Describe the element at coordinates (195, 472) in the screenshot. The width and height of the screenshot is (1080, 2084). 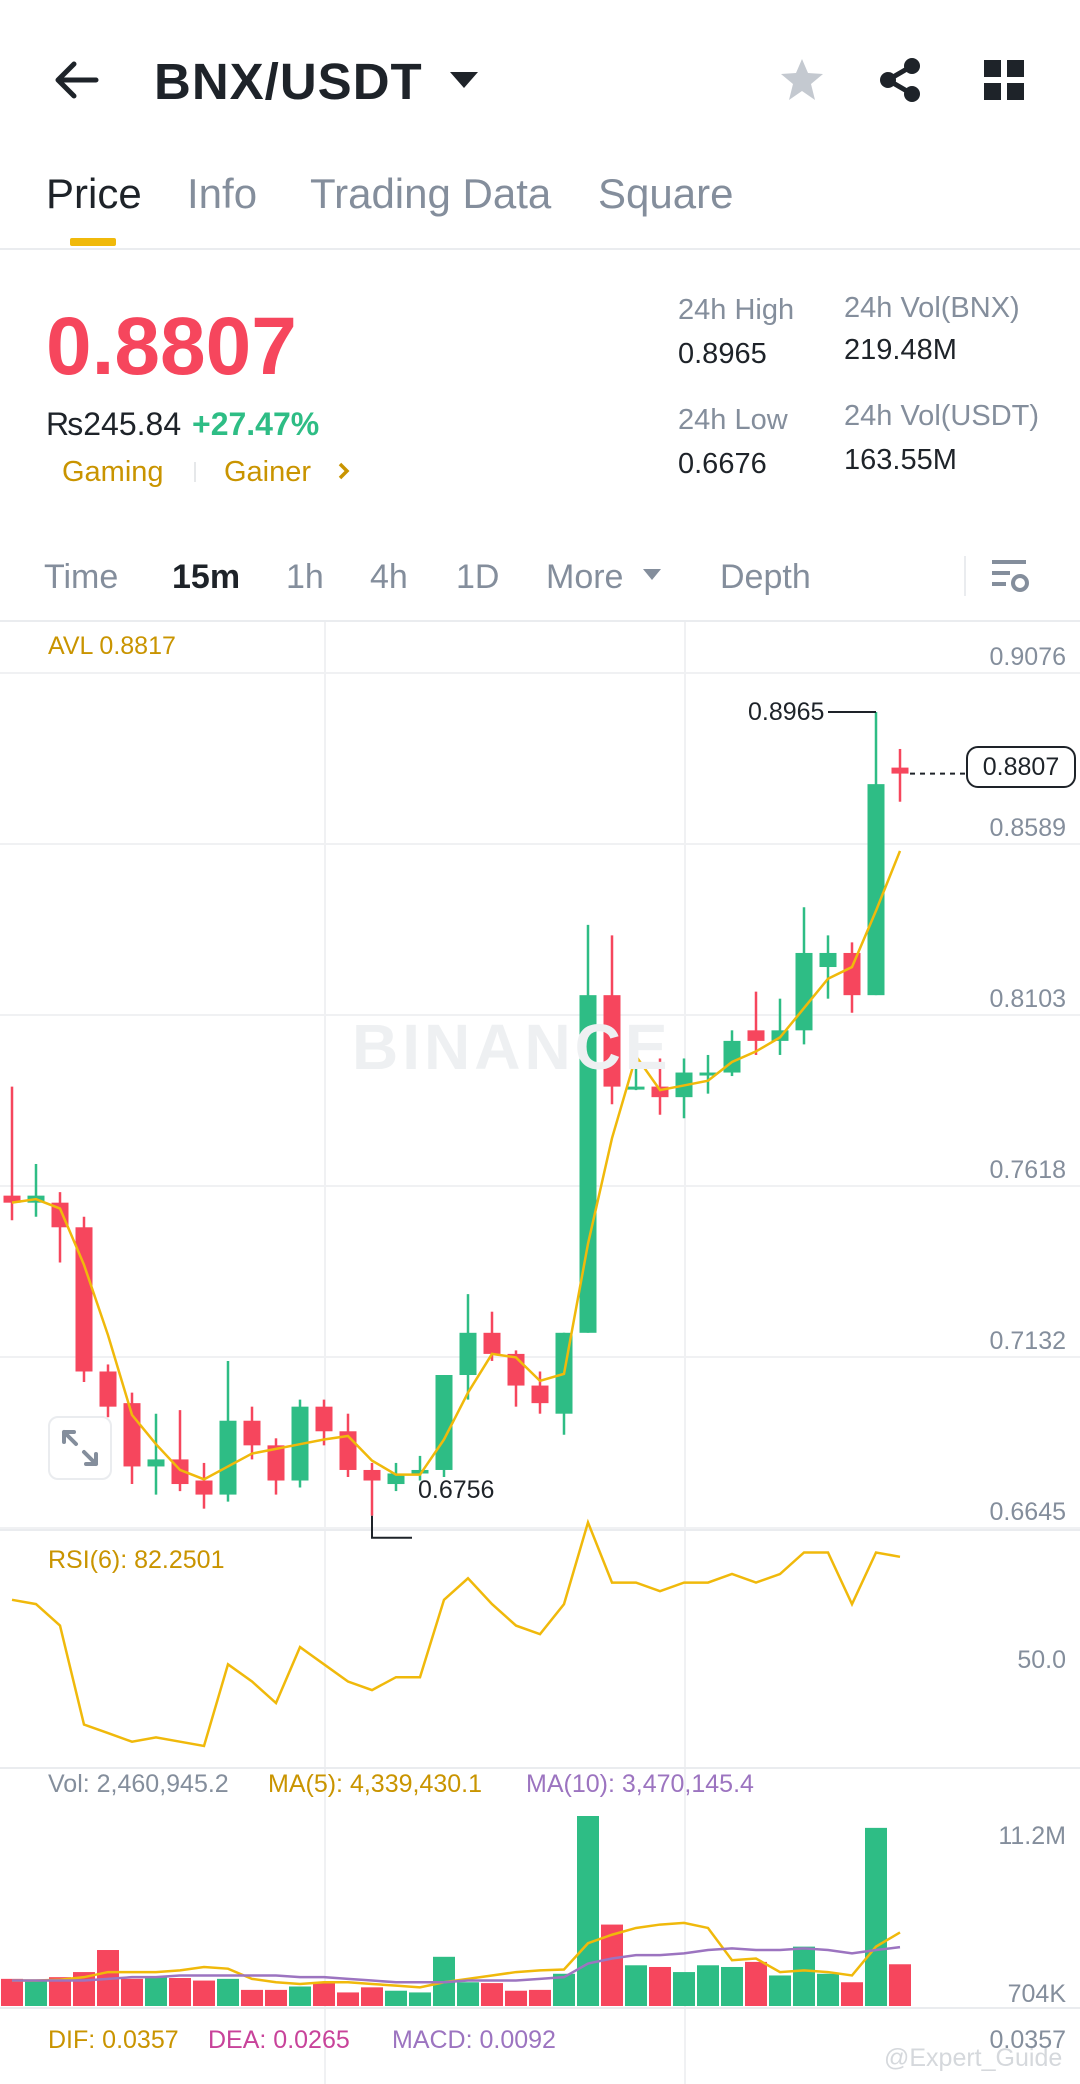
I see `tag-separator` at that location.